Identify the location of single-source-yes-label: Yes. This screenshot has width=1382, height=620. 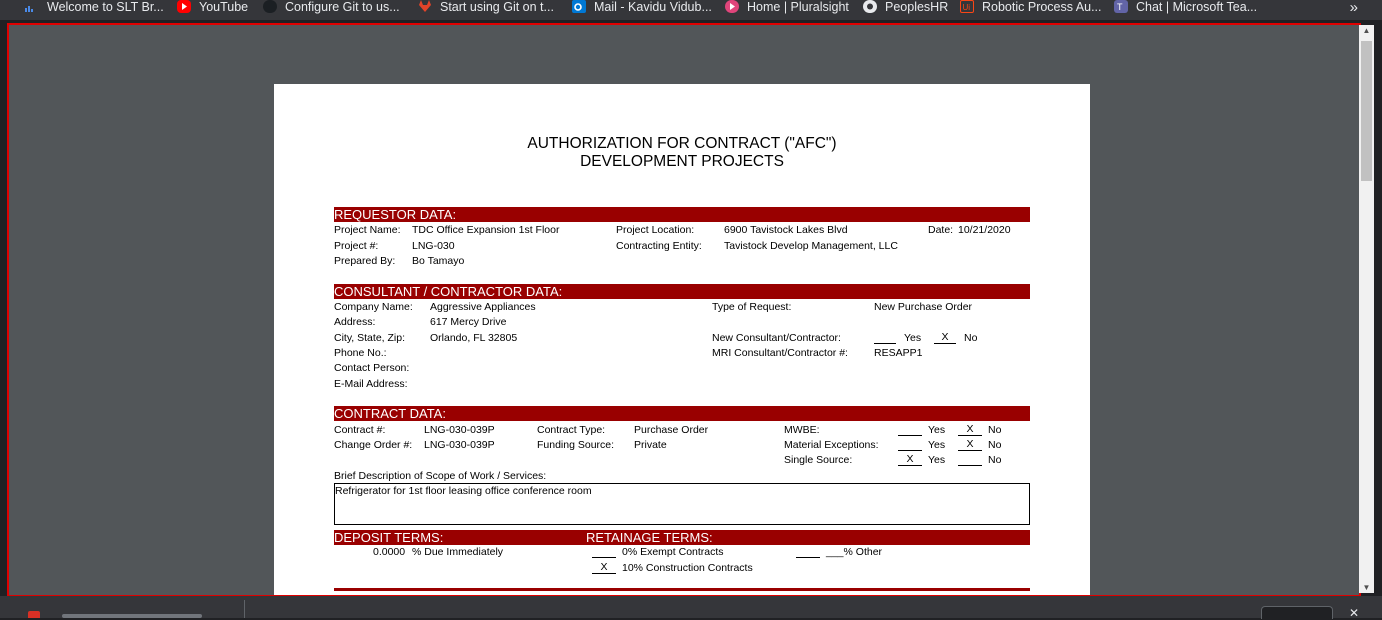
(937, 460).